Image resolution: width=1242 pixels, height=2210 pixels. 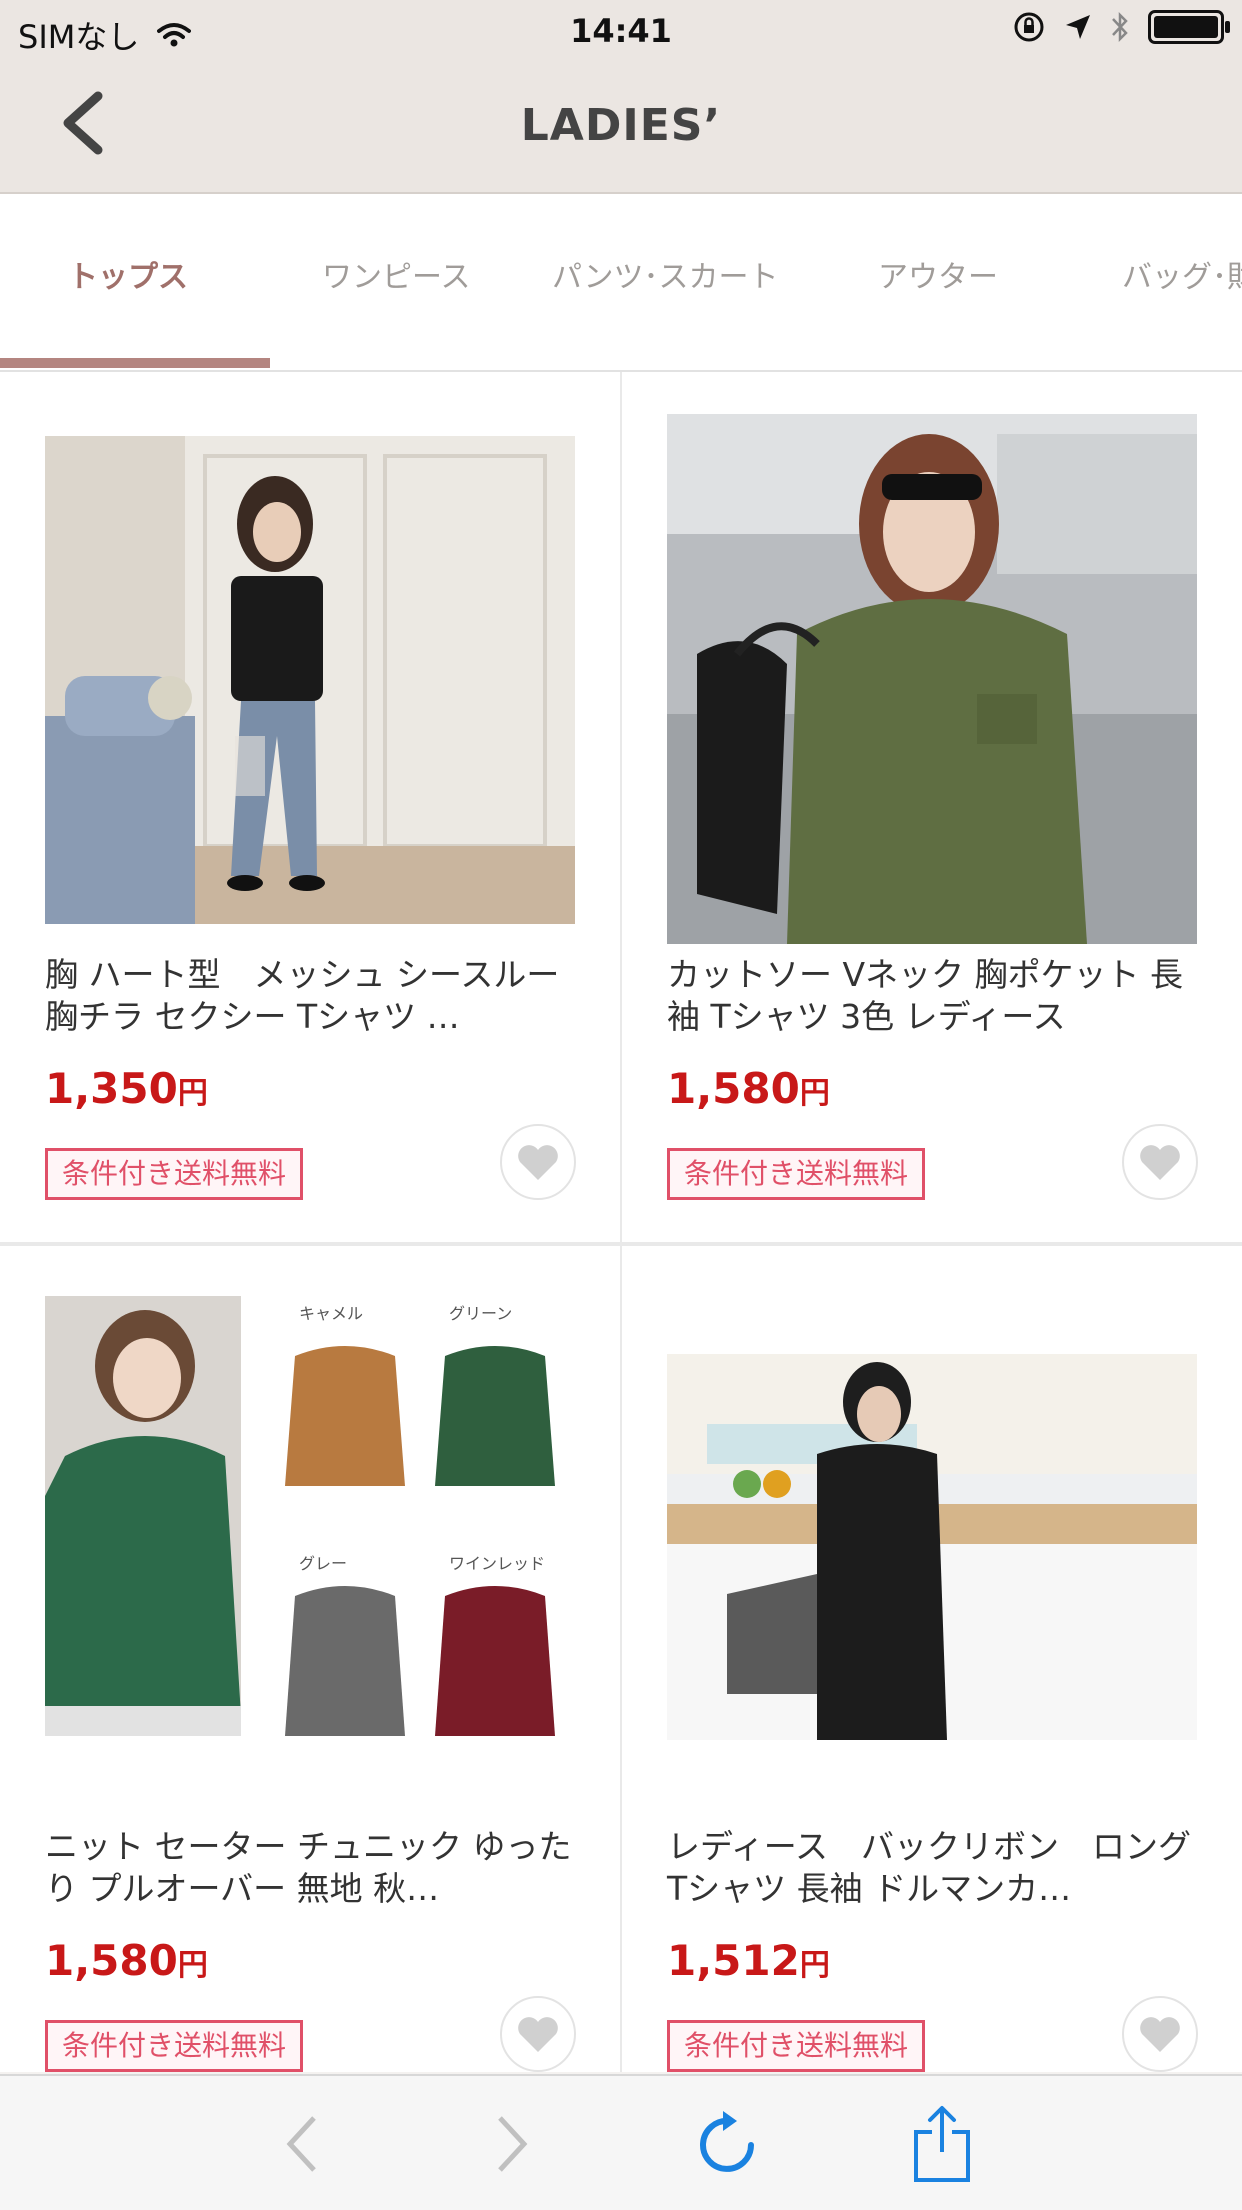 What do you see at coordinates (937, 996) in the screenshot?
I see `product-title: カットソー Vネック 胸ポケット 長袖 Tシャツ 3色 レディース` at bounding box center [937, 996].